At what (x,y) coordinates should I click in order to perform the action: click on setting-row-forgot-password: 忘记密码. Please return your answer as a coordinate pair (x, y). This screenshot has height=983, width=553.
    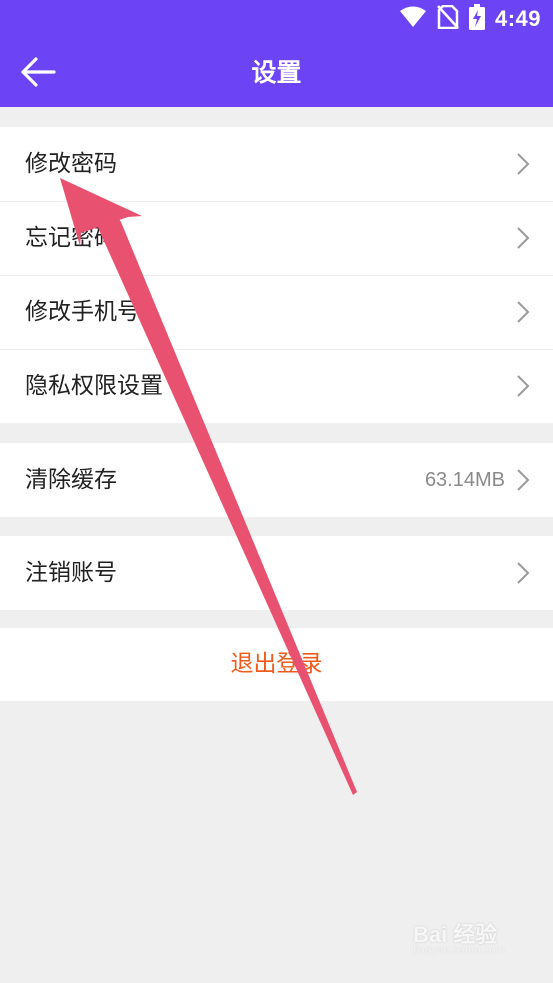
    Looking at the image, I should click on (276, 238).